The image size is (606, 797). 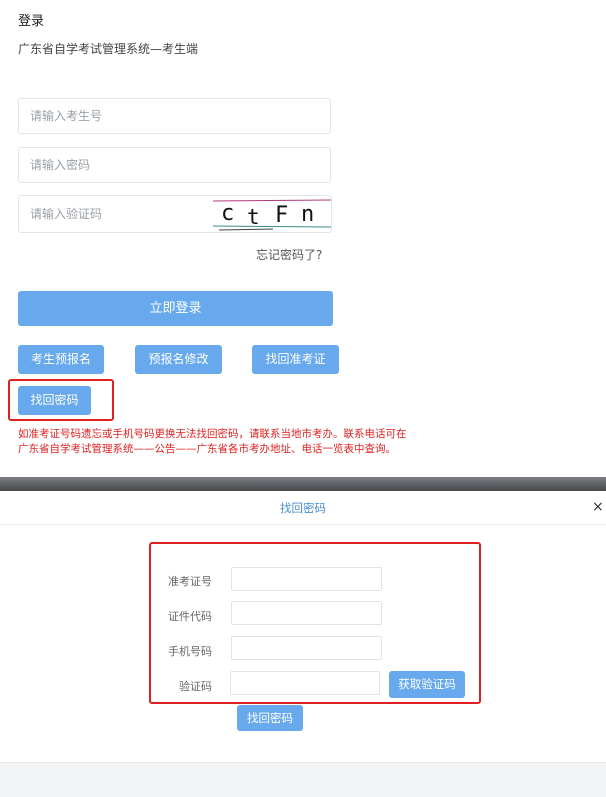 What do you see at coordinates (303, 484) in the screenshot?
I see `modal-overlay-strip` at bounding box center [303, 484].